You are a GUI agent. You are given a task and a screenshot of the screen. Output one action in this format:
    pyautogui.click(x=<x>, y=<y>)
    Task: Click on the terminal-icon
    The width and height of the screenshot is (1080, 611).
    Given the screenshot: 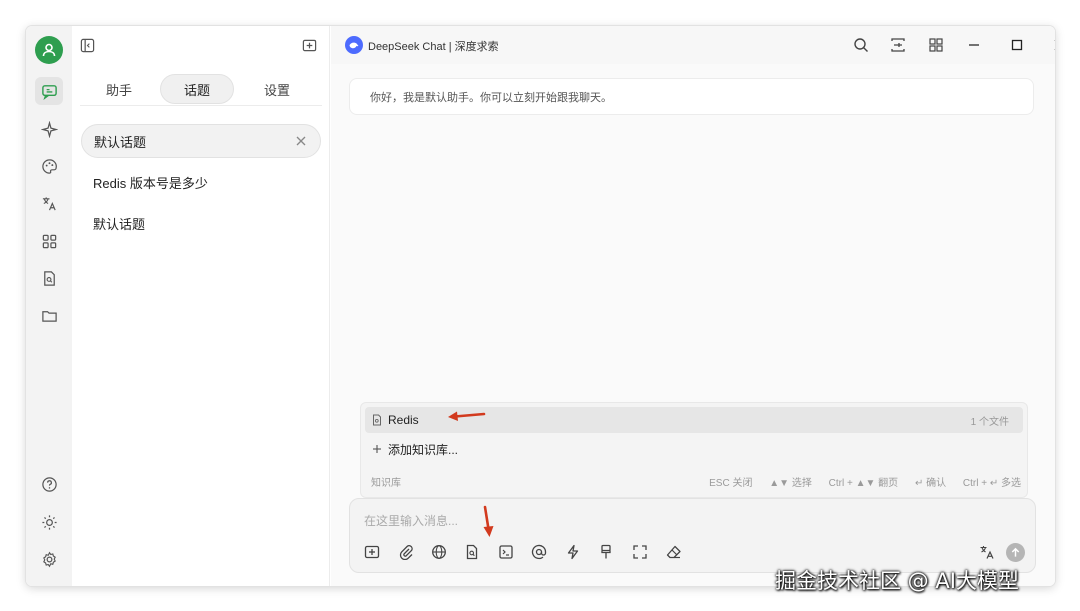 What is the action you would take?
    pyautogui.click(x=506, y=552)
    